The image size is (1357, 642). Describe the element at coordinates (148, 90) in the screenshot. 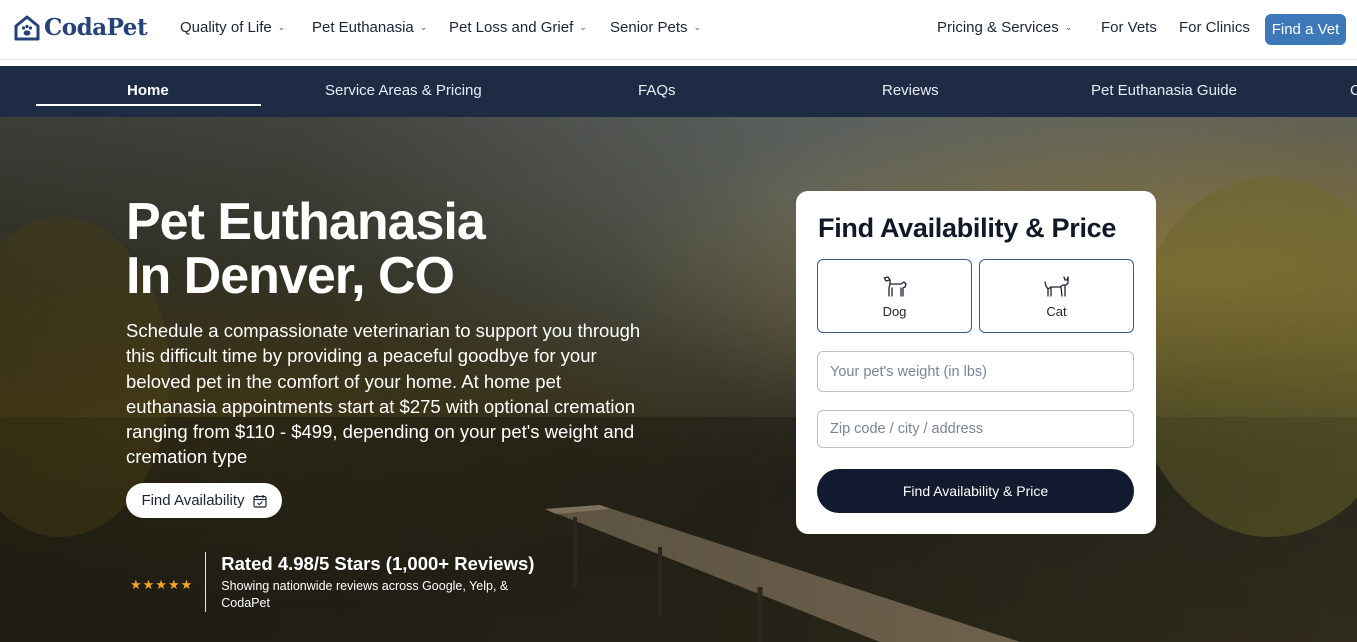

I see `subnav-home: Home` at that location.